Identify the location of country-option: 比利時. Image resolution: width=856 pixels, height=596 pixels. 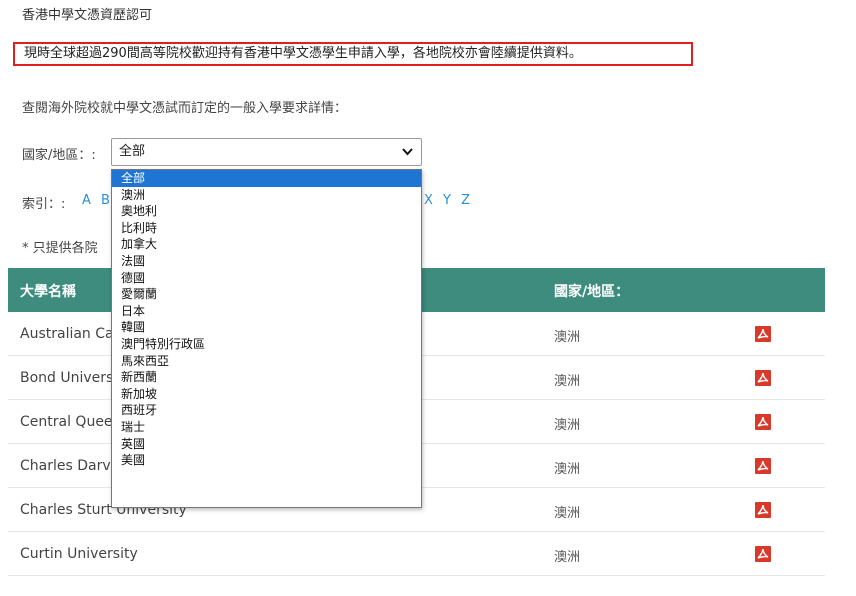
(266, 228).